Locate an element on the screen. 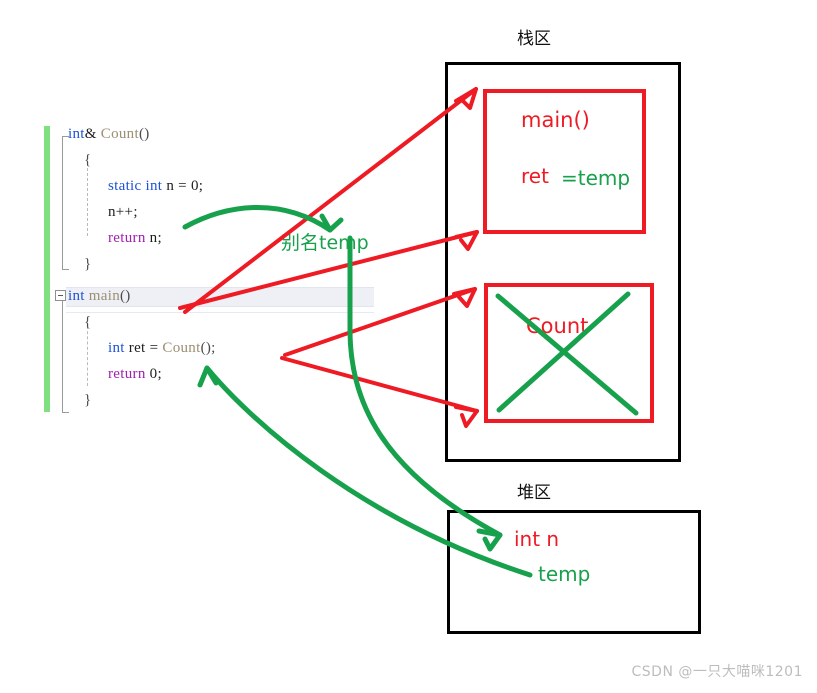 This screenshot has width=817, height=693. code-token: n++; is located at coordinates (123, 212).